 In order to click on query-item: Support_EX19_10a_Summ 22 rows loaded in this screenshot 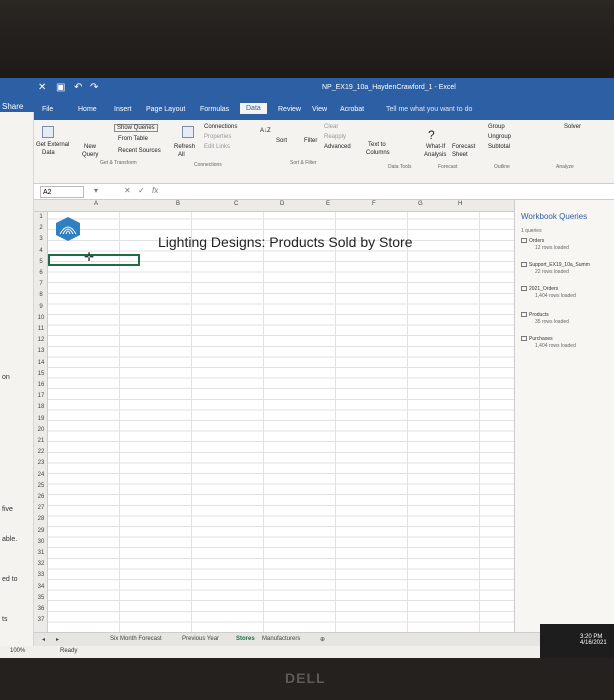, I will do `click(555, 268)`.